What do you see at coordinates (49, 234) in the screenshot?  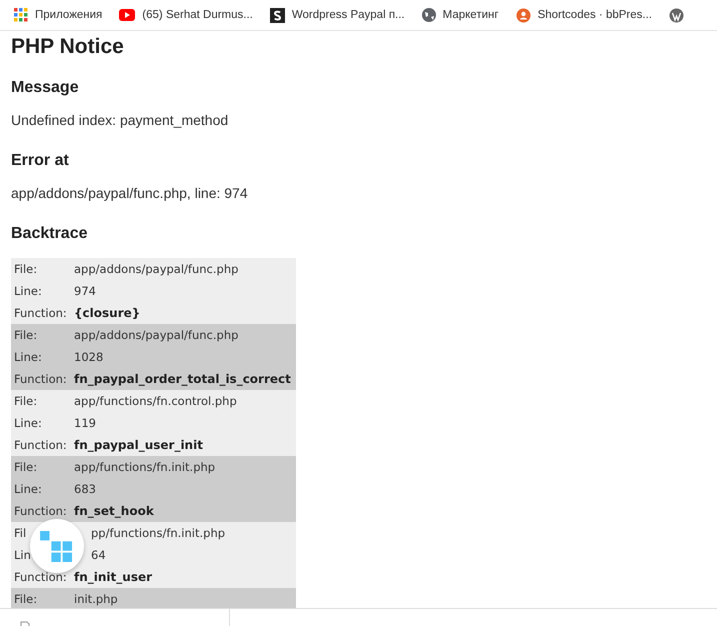 I see `section-heading: Backtrace` at bounding box center [49, 234].